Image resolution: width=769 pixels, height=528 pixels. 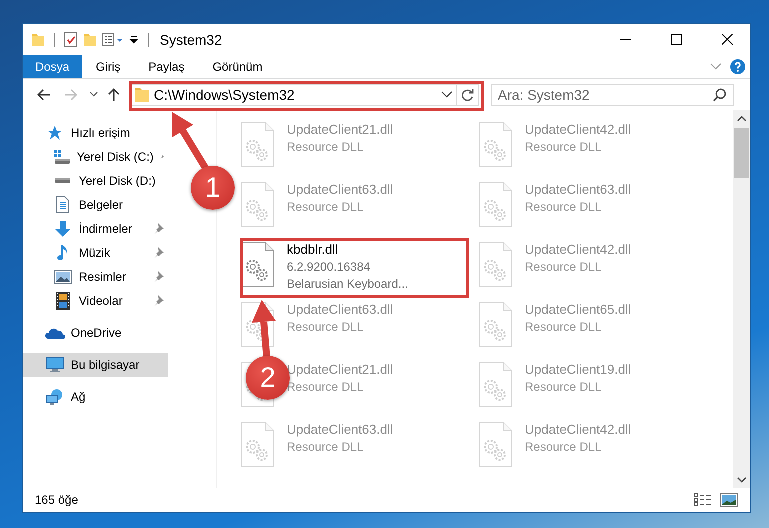 I want to click on details-view-icon, so click(x=703, y=500).